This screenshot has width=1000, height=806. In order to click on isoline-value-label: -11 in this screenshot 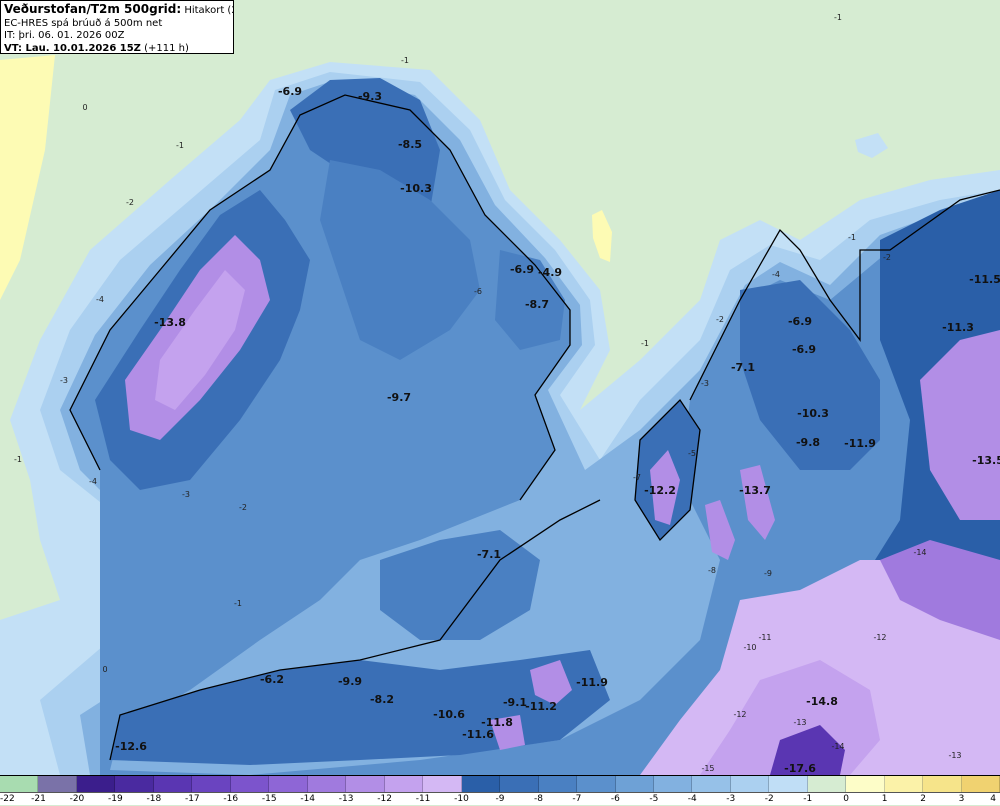, I will do `click(764, 637)`.